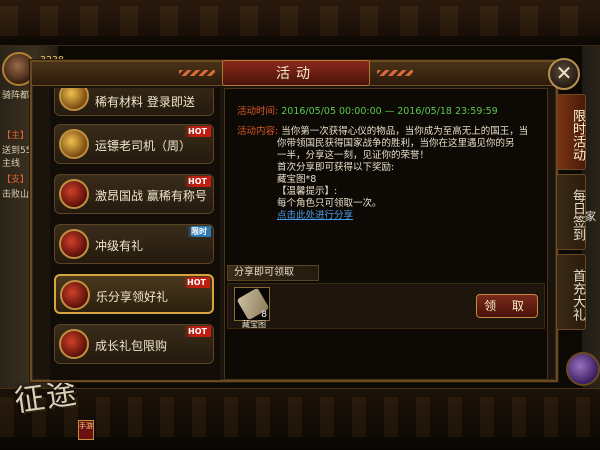  Describe the element at coordinates (119, 246) in the screenshot. I see `item-label: 冲级有礼` at that location.